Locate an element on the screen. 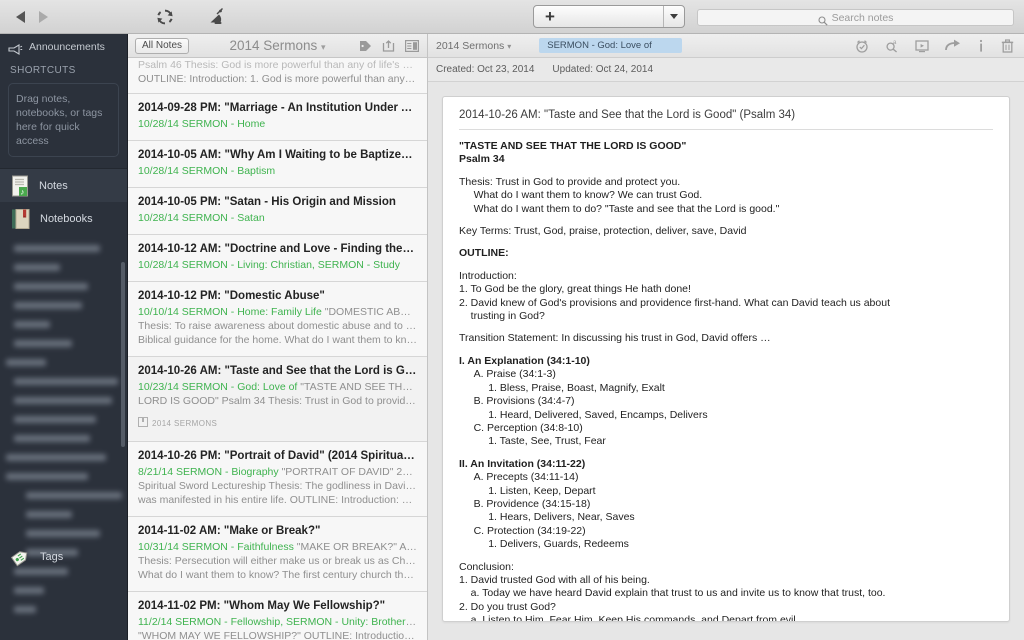  note-list-item-date: 10/28/14 is located at coordinates (160, 265).